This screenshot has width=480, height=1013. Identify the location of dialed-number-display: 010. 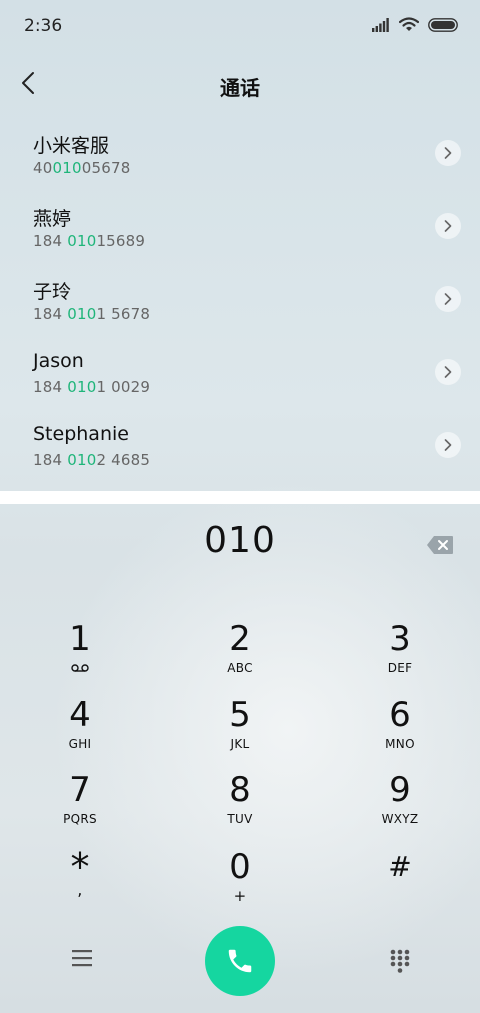
(240, 540).